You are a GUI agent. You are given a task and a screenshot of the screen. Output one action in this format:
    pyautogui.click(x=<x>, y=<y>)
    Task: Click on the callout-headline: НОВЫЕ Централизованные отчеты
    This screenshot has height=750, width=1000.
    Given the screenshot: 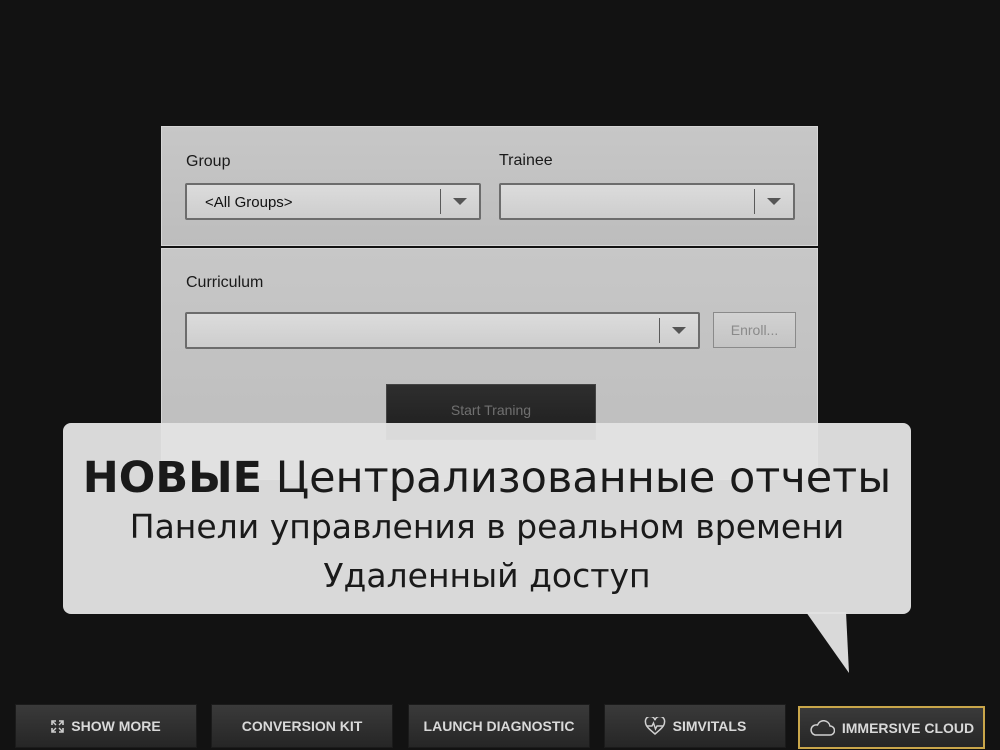 What is the action you would take?
    pyautogui.click(x=487, y=478)
    